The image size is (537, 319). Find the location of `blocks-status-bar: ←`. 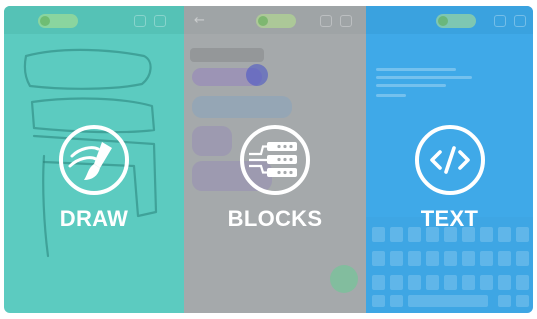

blocks-status-bar: ← is located at coordinates (275, 20).